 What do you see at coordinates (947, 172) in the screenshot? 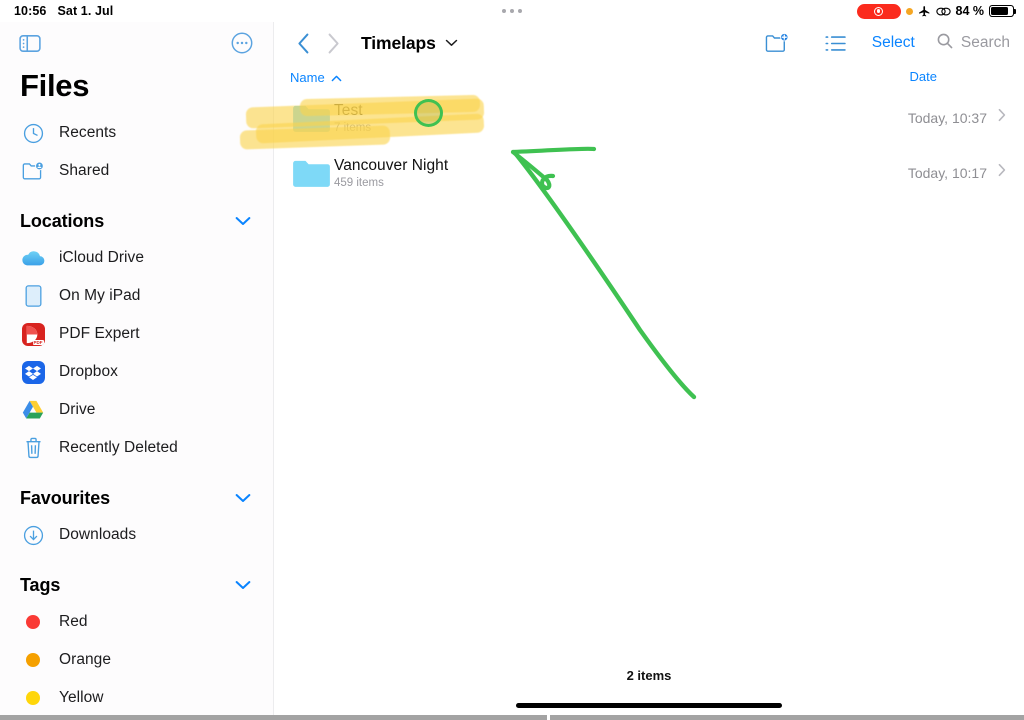
I see `file-date: Today, 10:17` at bounding box center [947, 172].